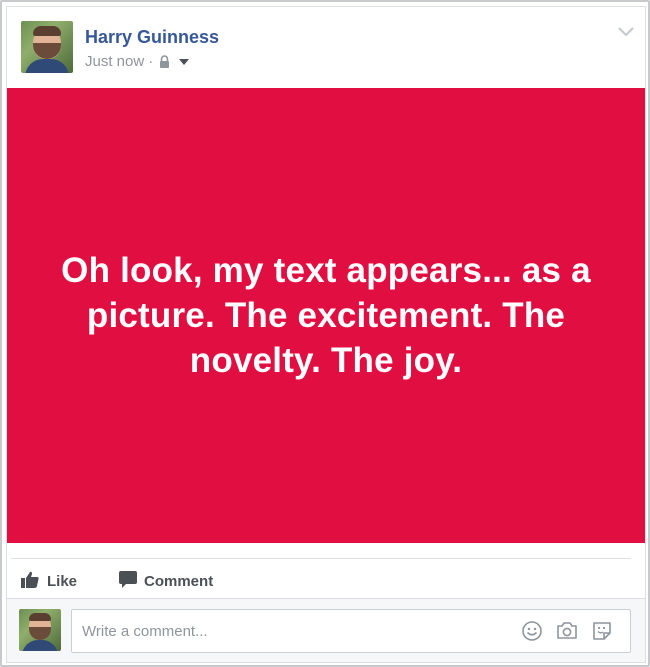 Image resolution: width=650 pixels, height=667 pixels. I want to click on comment-input, so click(292, 631).